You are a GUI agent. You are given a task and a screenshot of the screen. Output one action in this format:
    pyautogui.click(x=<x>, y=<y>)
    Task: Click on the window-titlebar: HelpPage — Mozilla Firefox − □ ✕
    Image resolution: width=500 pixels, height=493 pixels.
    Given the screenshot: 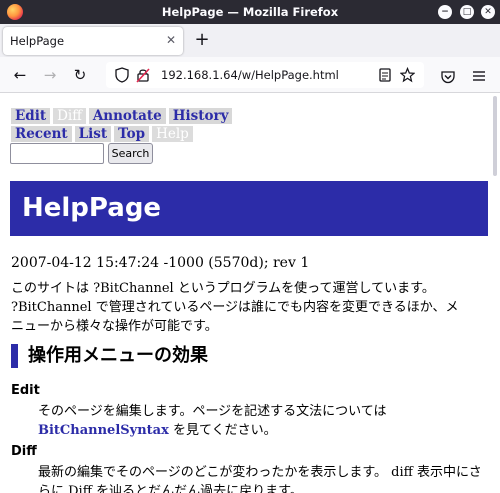 What is the action you would take?
    pyautogui.click(x=250, y=12)
    